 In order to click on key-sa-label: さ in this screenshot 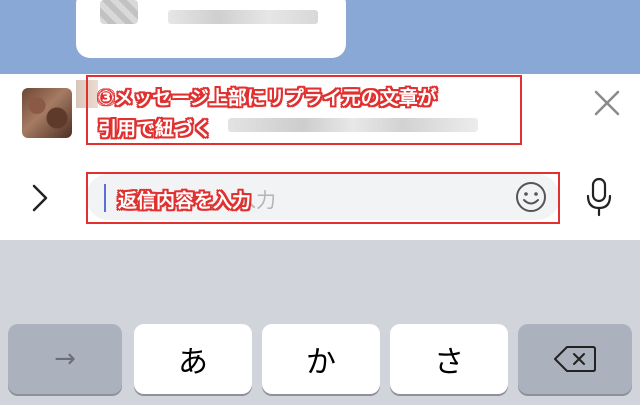, I will do `click(449, 362)`.